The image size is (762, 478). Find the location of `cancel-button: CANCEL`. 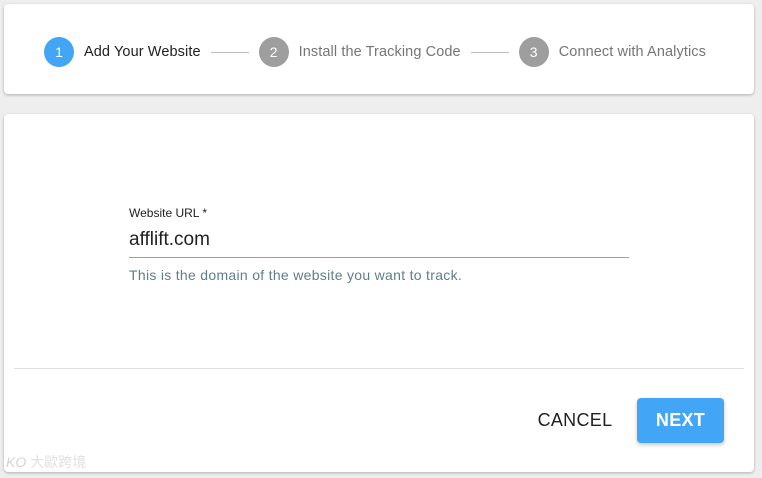

cancel-button: CANCEL is located at coordinates (575, 420).